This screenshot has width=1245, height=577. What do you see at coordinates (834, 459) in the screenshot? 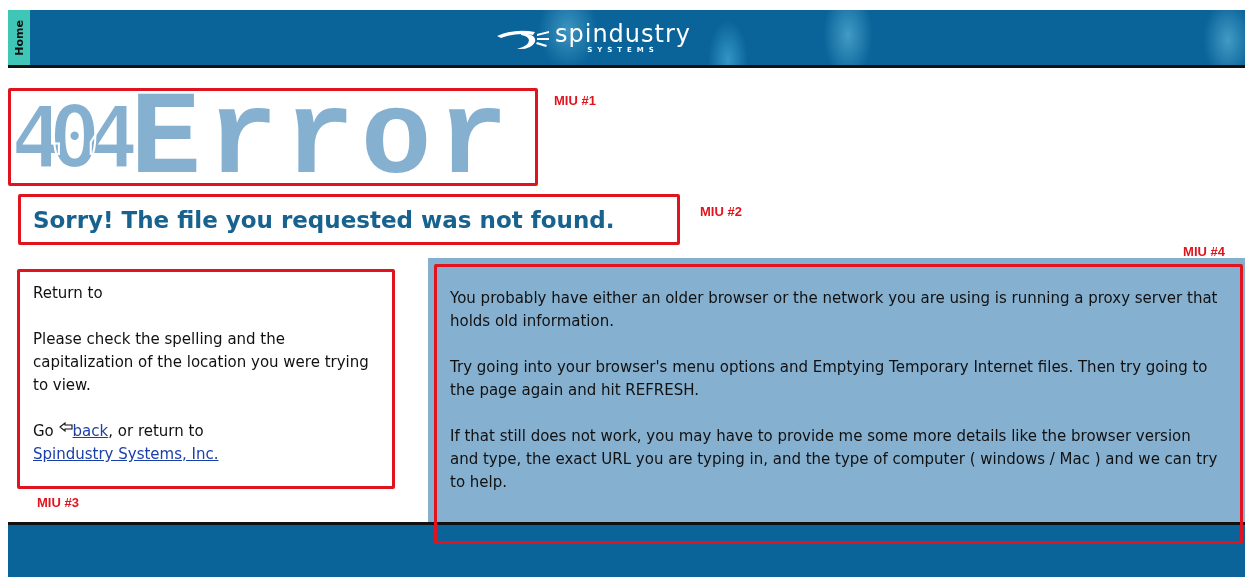
I see `info-paragraph: If that still does not work, you may have to provide me some more details like the browser version and type, the exact URL you are typing in, and the type of computer ( windows / Mac ) and we can try to help.` at bounding box center [834, 459].